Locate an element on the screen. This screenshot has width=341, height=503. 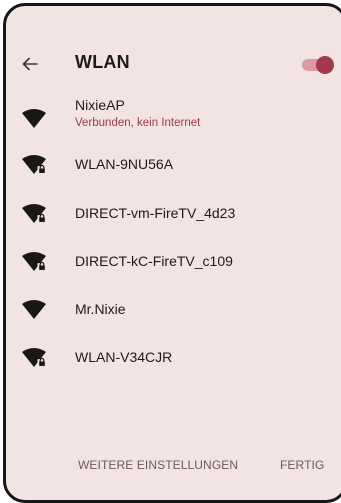
wlan-header: WLAN is located at coordinates (173, 64).